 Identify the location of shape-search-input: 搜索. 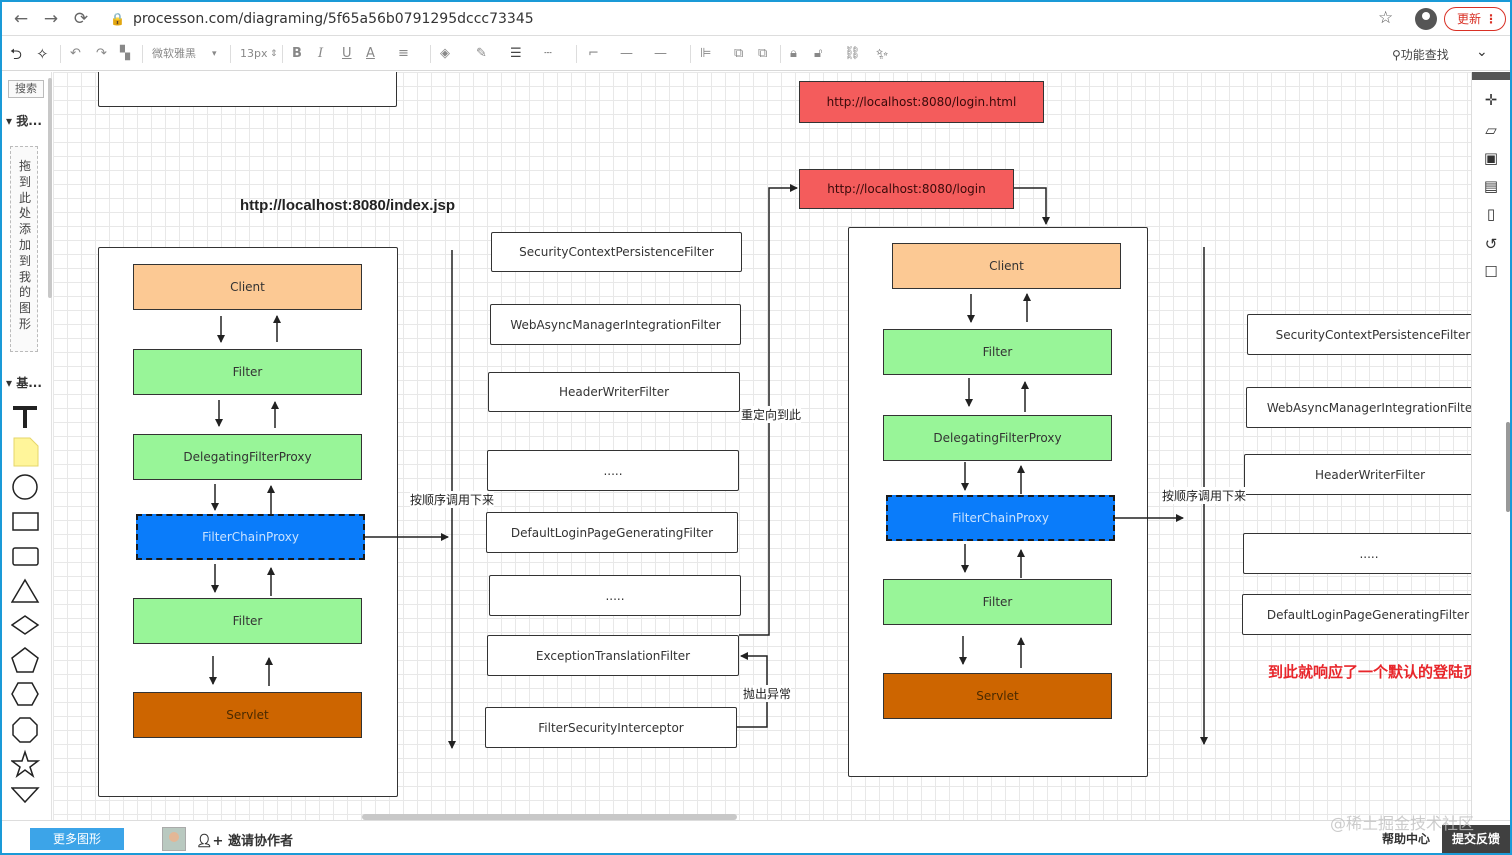
(26, 89).